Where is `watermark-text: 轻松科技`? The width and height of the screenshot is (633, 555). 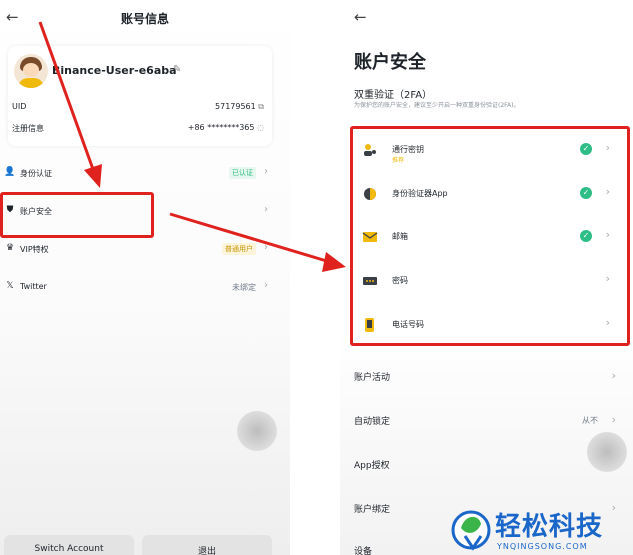 watermark-text: 轻松科技 is located at coordinates (549, 527).